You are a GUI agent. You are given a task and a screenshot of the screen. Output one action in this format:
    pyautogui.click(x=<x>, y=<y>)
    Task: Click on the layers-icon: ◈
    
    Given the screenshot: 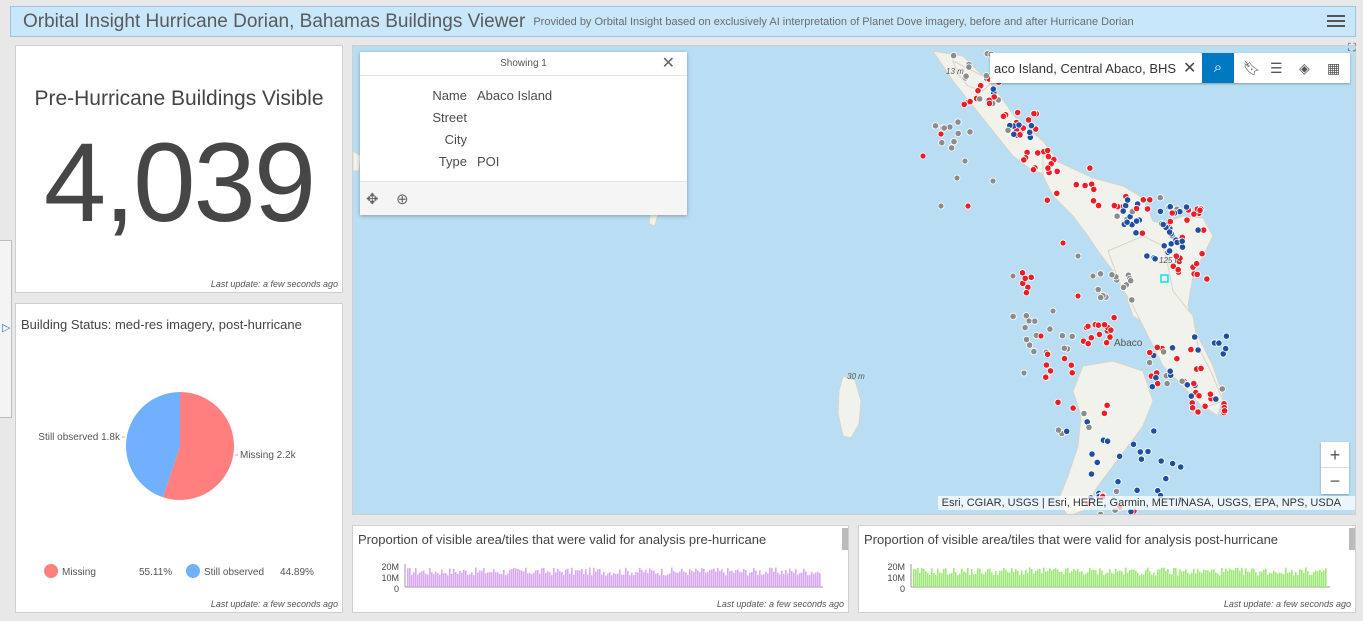 What is the action you would take?
    pyautogui.click(x=1304, y=68)
    